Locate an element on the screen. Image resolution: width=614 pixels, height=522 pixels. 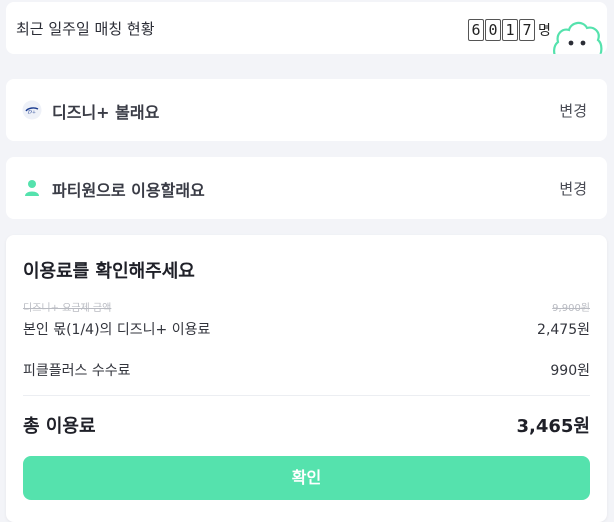
mascot-icon is located at coordinates (578, 37).